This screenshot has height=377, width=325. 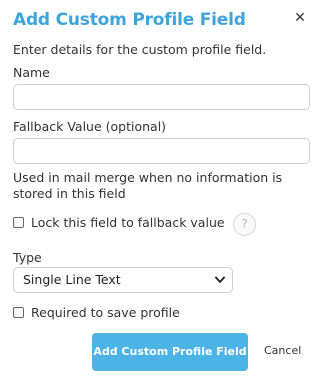 I want to click on question-icon: ?, so click(x=244, y=224).